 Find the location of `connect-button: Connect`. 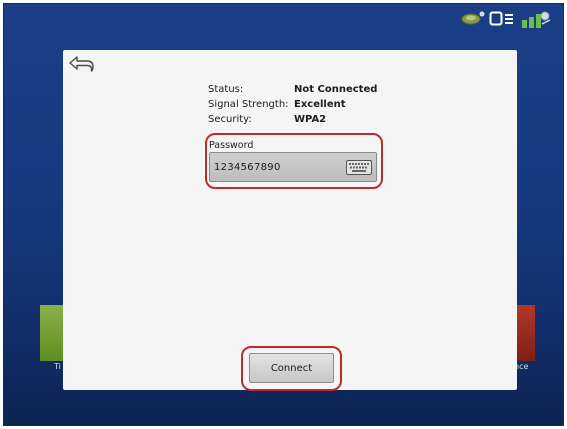

connect-button: Connect is located at coordinates (291, 368).